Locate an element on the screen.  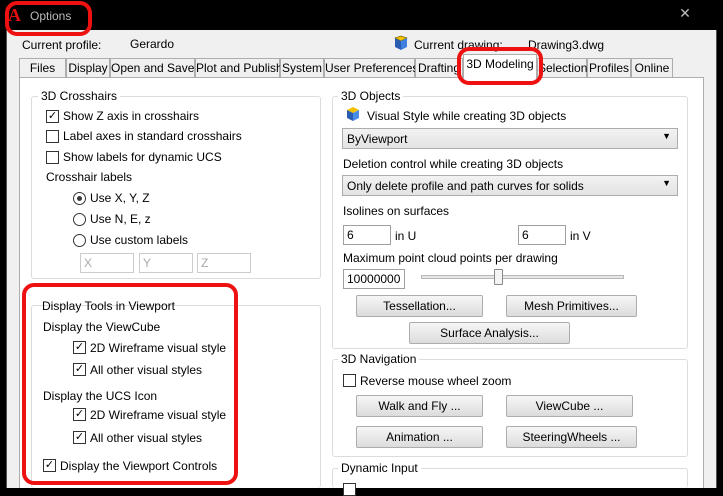
crosshairs-group-title: 3D Crosshairs is located at coordinates (79, 96).